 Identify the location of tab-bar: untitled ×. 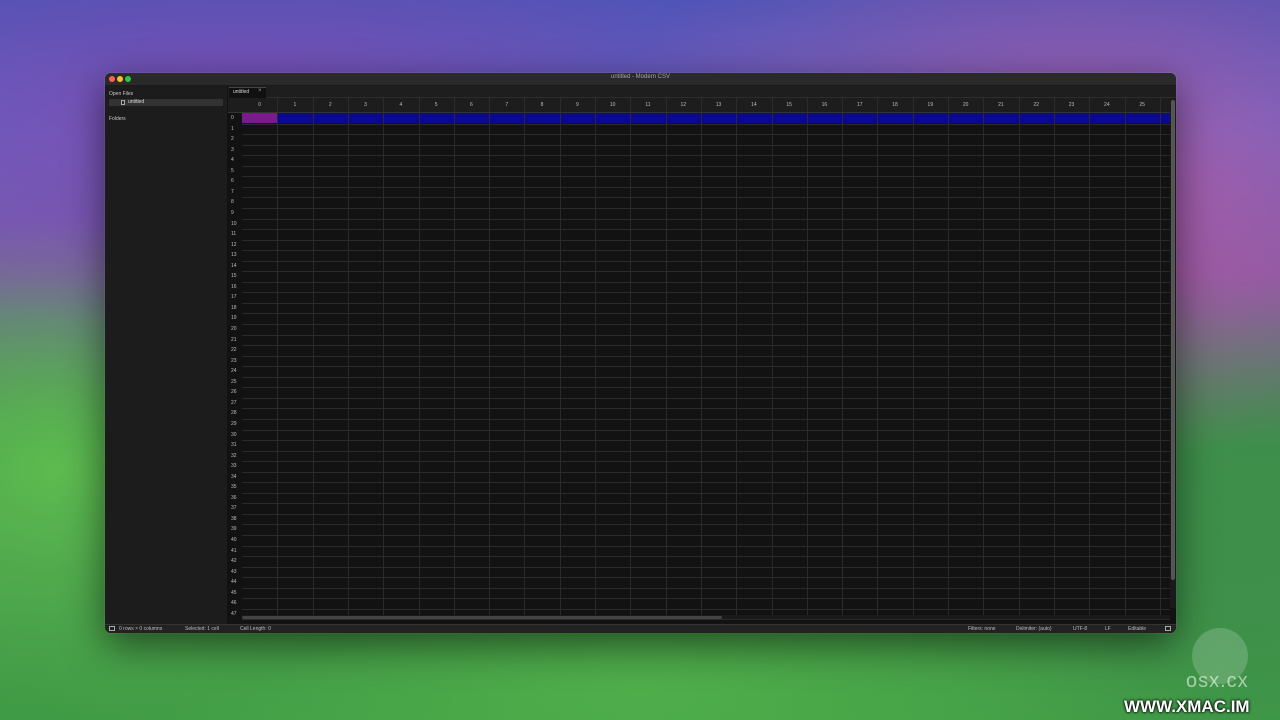
(702, 92).